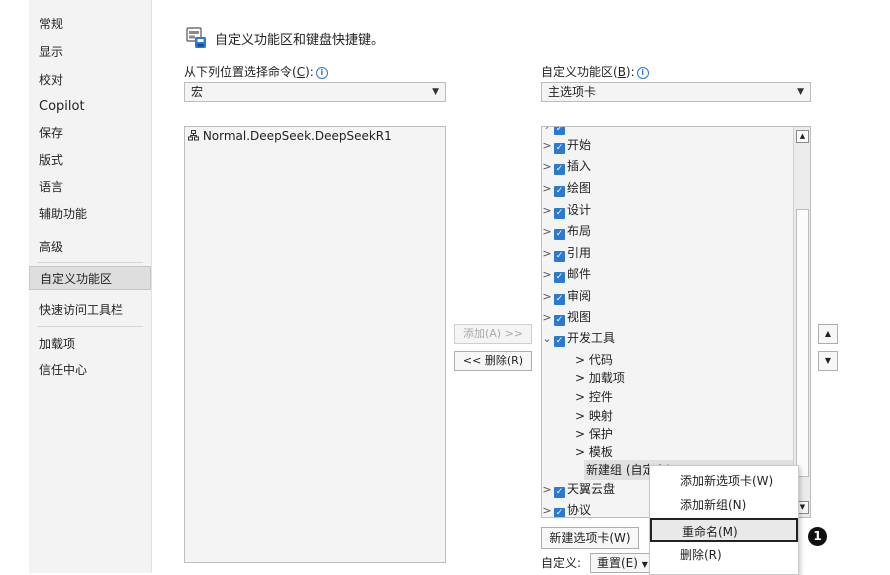 The height and width of the screenshot is (575, 890). What do you see at coordinates (51, 80) in the screenshot?
I see `nav-proofing-label: 校对` at bounding box center [51, 80].